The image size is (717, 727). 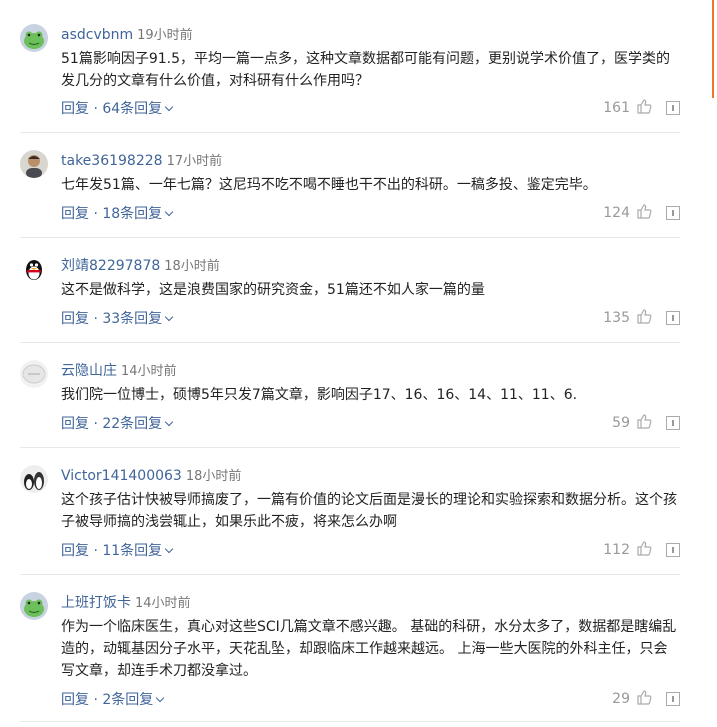 I want to click on like-count: 124, so click(x=616, y=213).